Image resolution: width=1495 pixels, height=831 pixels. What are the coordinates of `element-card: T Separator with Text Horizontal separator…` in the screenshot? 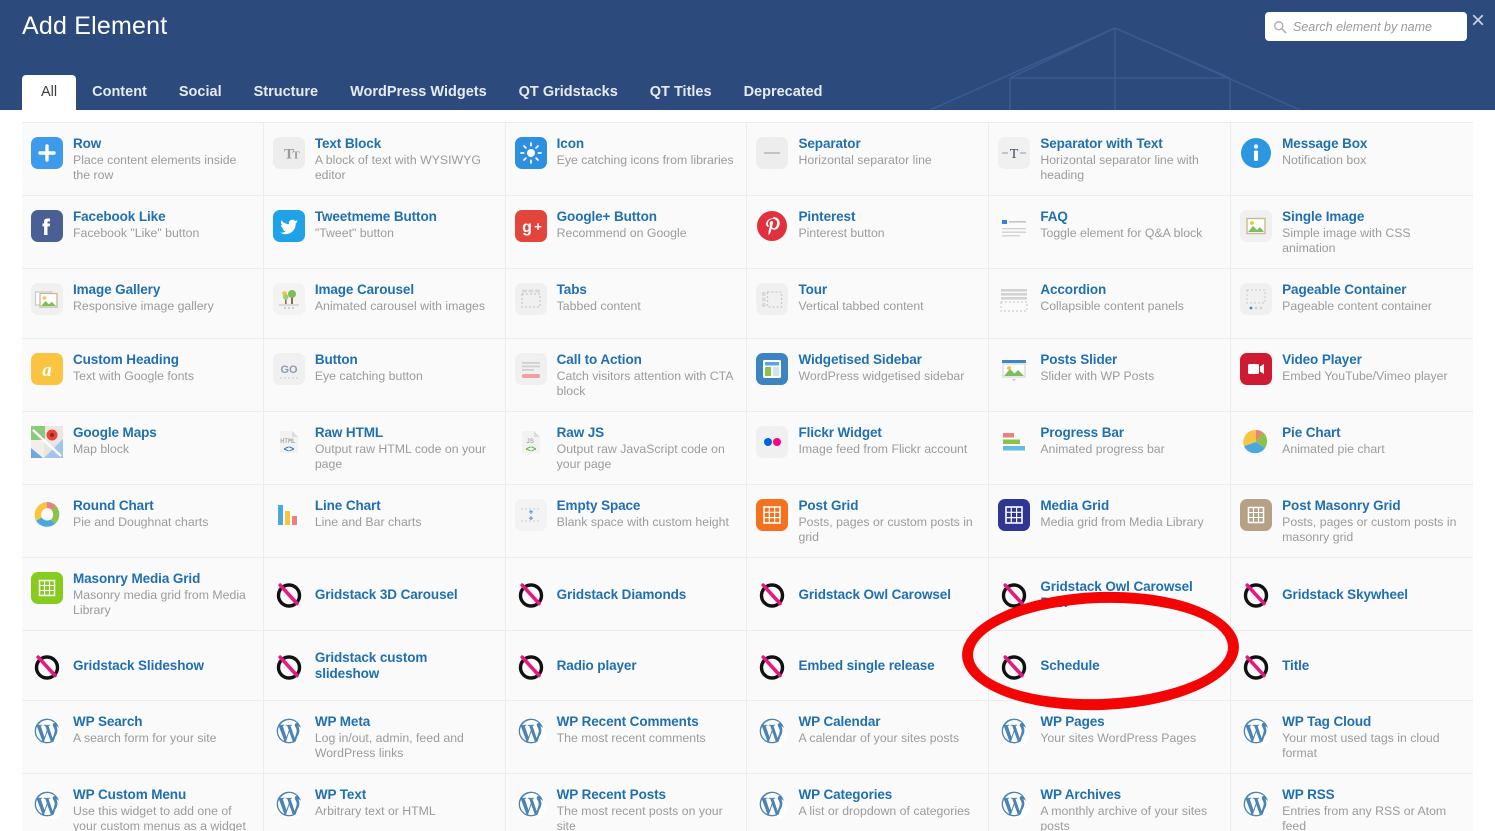 It's located at (1110, 159).